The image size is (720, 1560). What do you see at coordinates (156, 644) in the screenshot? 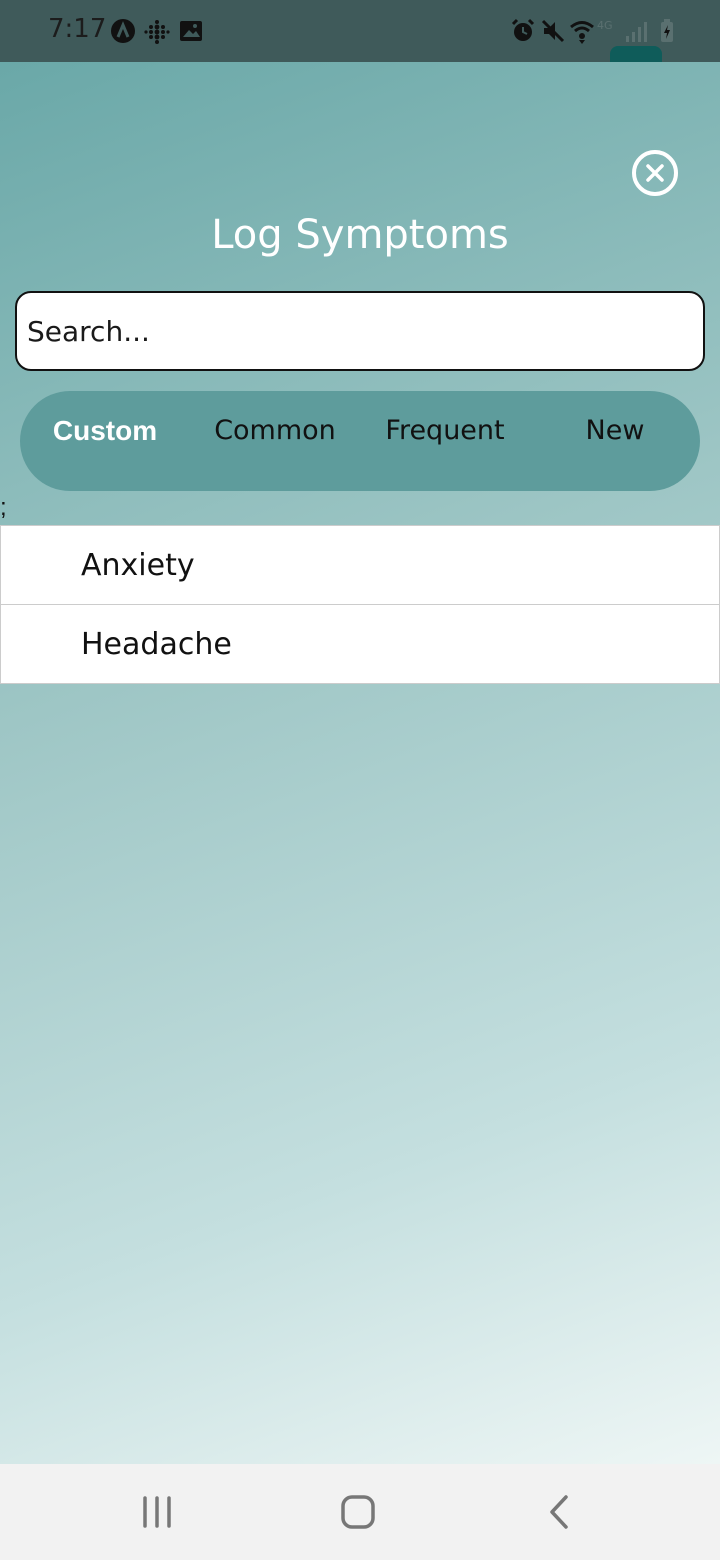
I see `symptom-label: Headache` at bounding box center [156, 644].